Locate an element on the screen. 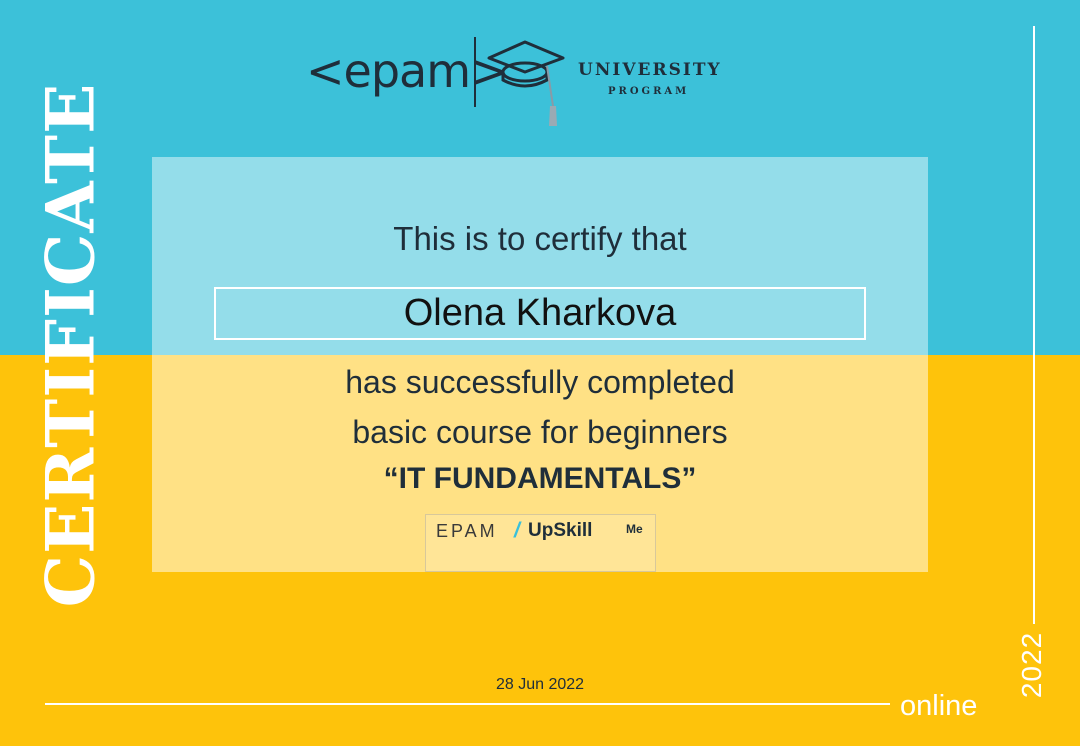 This screenshot has width=1080, height=746. recipient-name: Olena Kharkova is located at coordinates (540, 313).